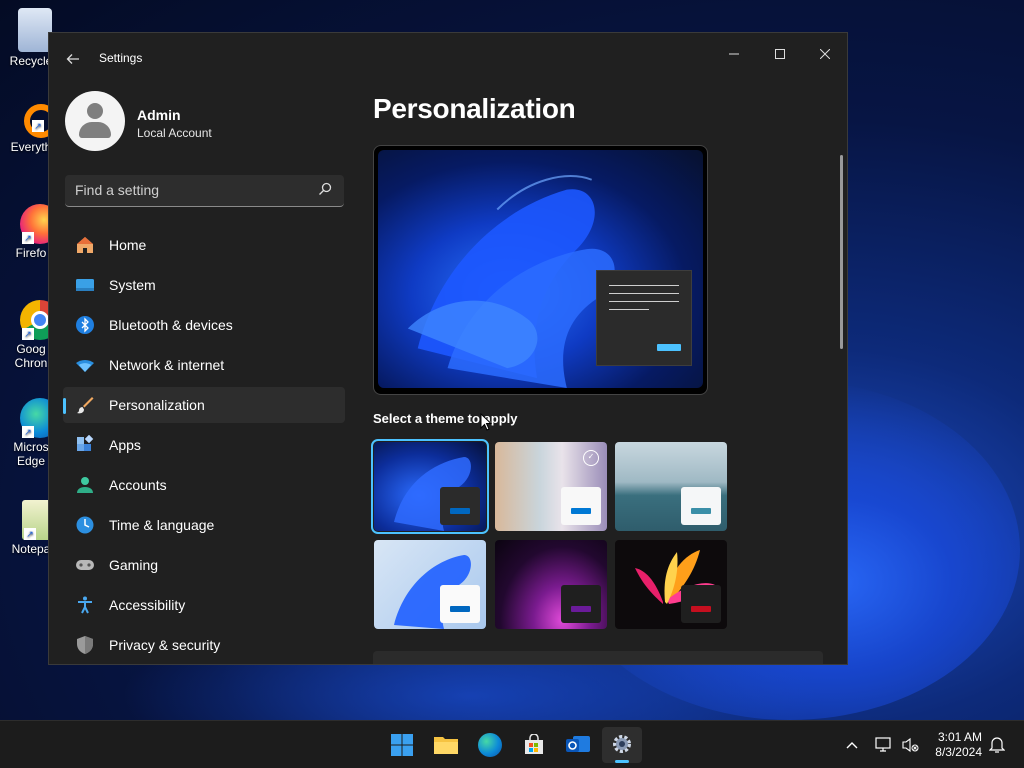 This screenshot has height=768, width=1024. Describe the element at coordinates (85, 565) in the screenshot. I see `gamepad-icon` at that location.